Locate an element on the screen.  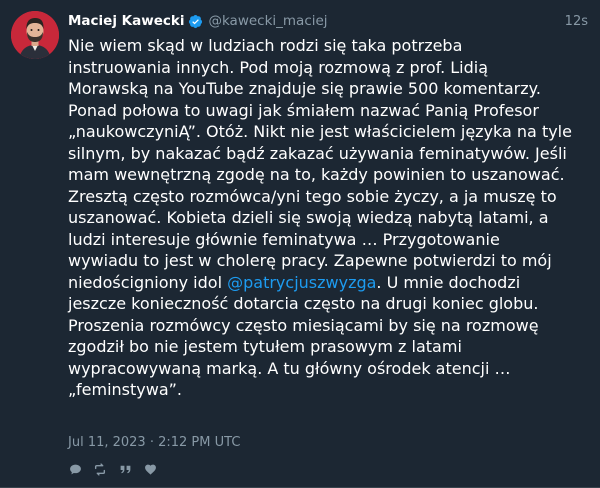
like-button is located at coordinates (150, 469).